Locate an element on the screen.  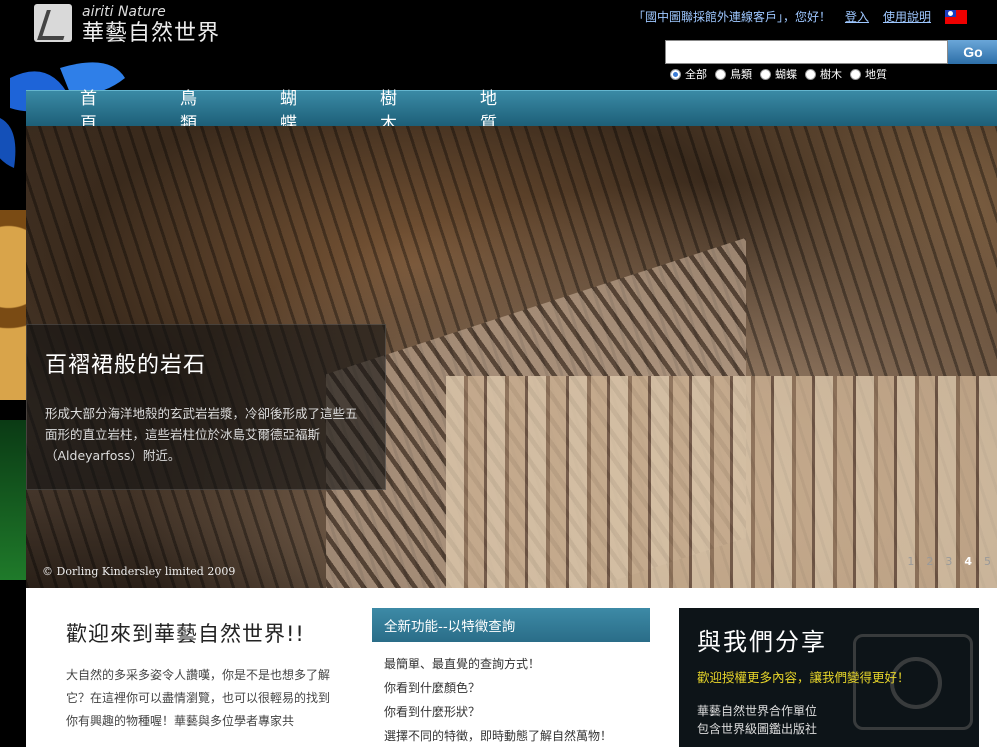
share-line: 包含世界級圖鑑出版社 is located at coordinates (757, 729).